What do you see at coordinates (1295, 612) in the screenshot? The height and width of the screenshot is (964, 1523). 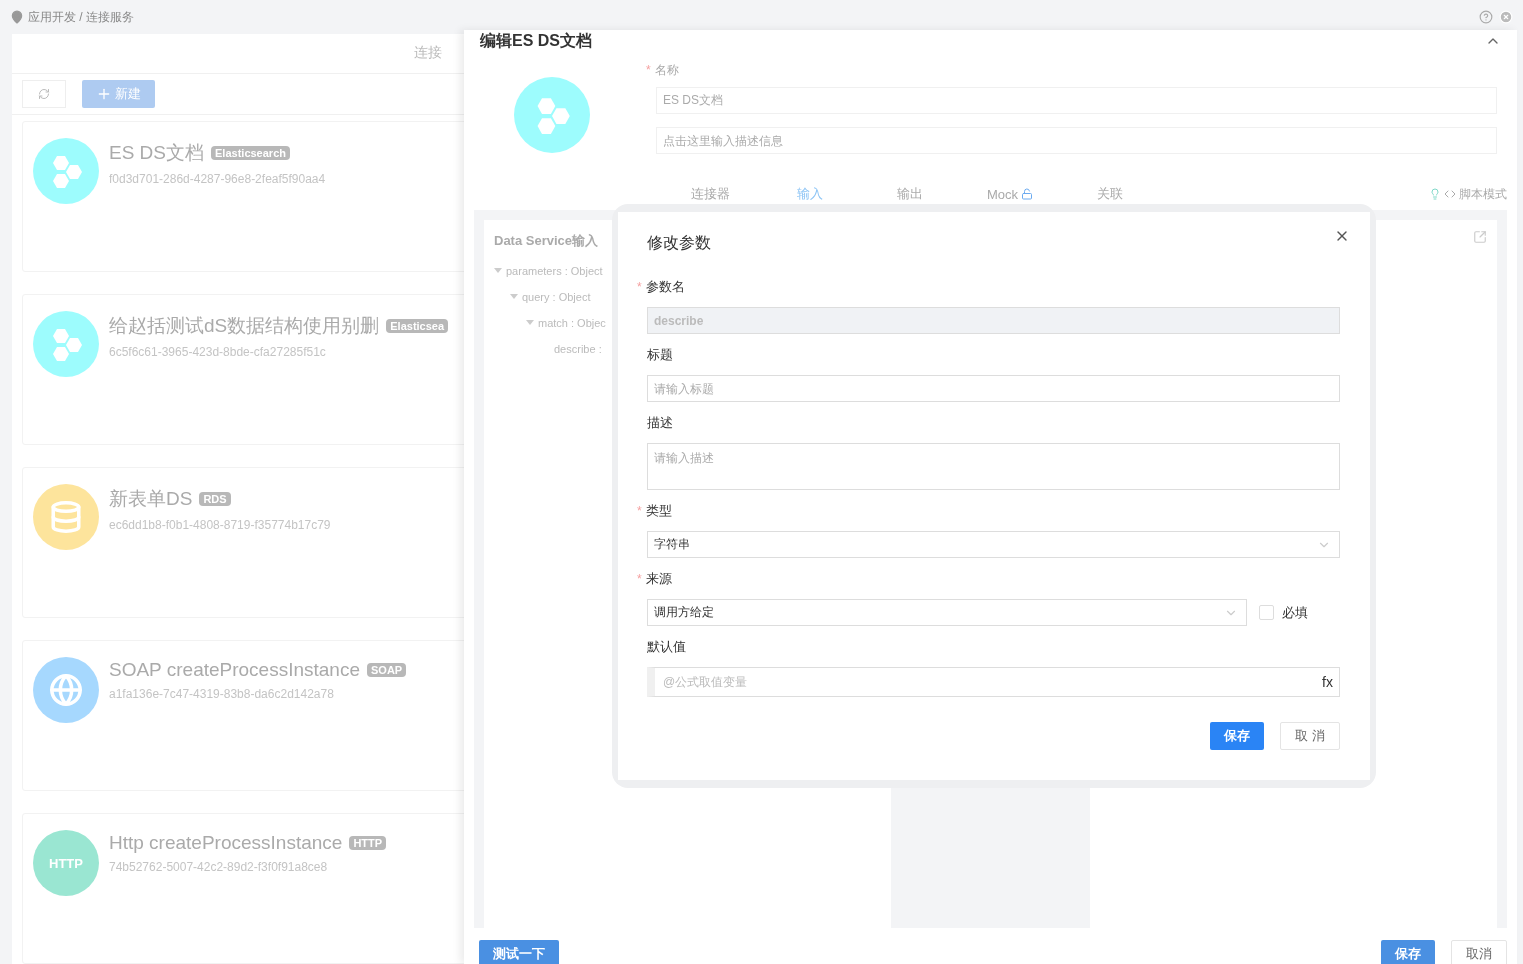 I see `checkbox-label: 必填` at bounding box center [1295, 612].